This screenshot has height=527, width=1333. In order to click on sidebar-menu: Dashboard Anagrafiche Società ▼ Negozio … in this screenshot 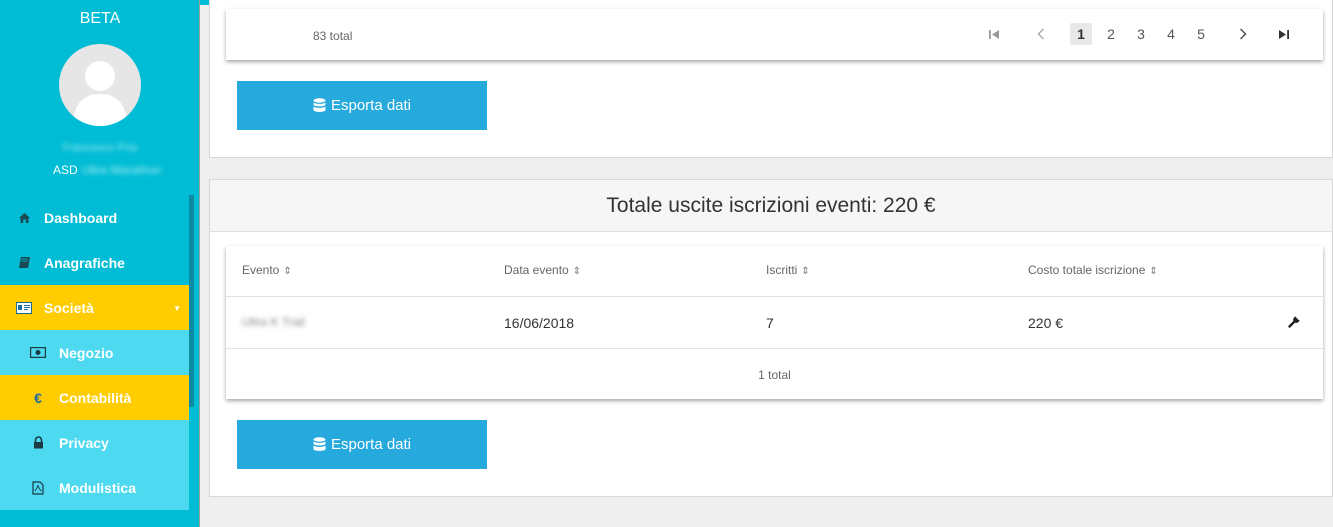, I will do `click(94, 352)`.